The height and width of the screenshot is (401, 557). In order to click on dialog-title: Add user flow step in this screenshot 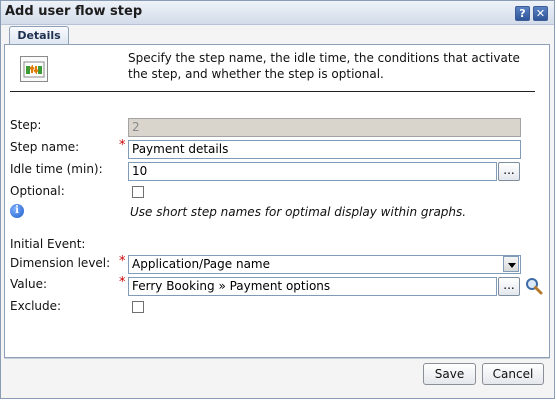, I will do `click(74, 11)`.